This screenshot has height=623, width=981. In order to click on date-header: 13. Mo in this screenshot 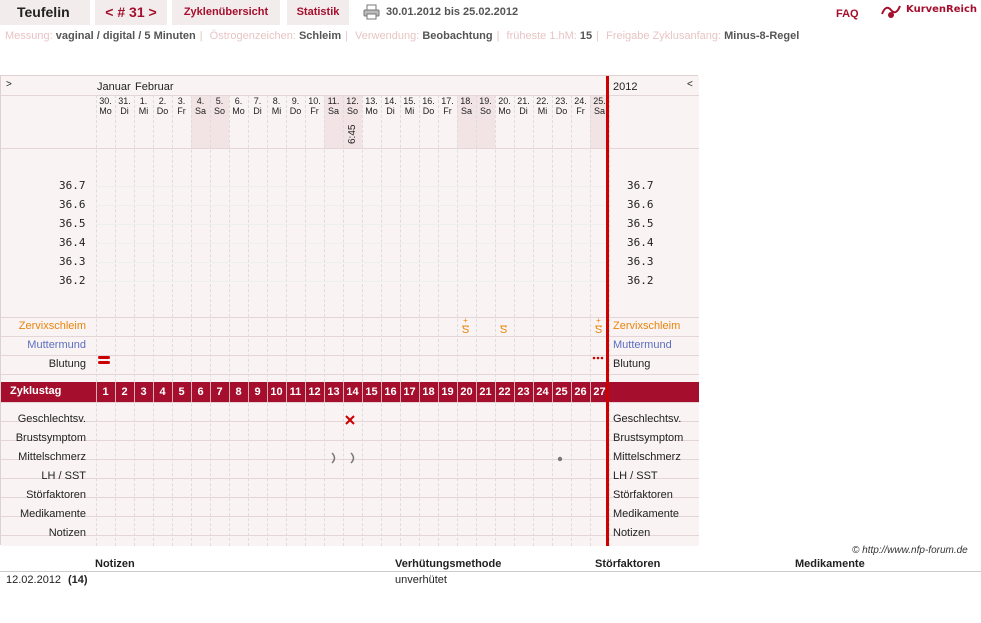, I will do `click(371, 106)`.